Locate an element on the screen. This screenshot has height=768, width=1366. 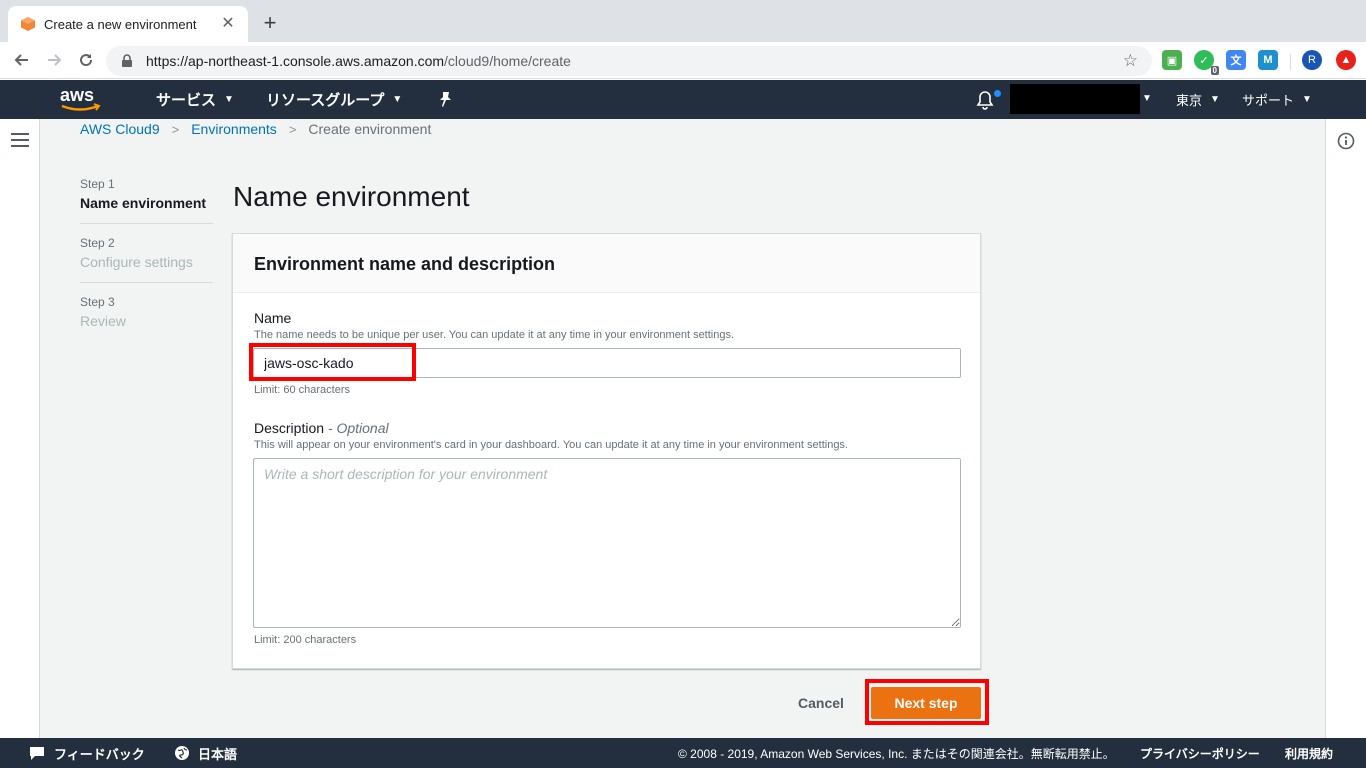
panel-title: Environment name and description is located at coordinates (405, 264).